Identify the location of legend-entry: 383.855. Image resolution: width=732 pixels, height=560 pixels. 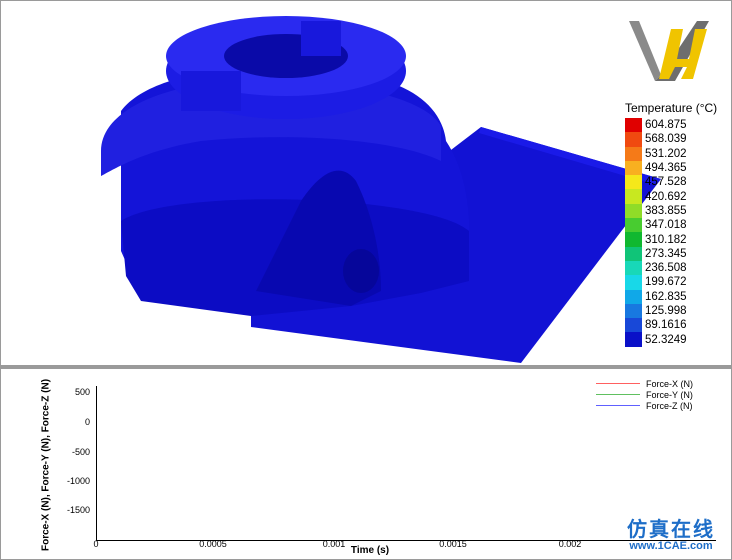
(678, 211).